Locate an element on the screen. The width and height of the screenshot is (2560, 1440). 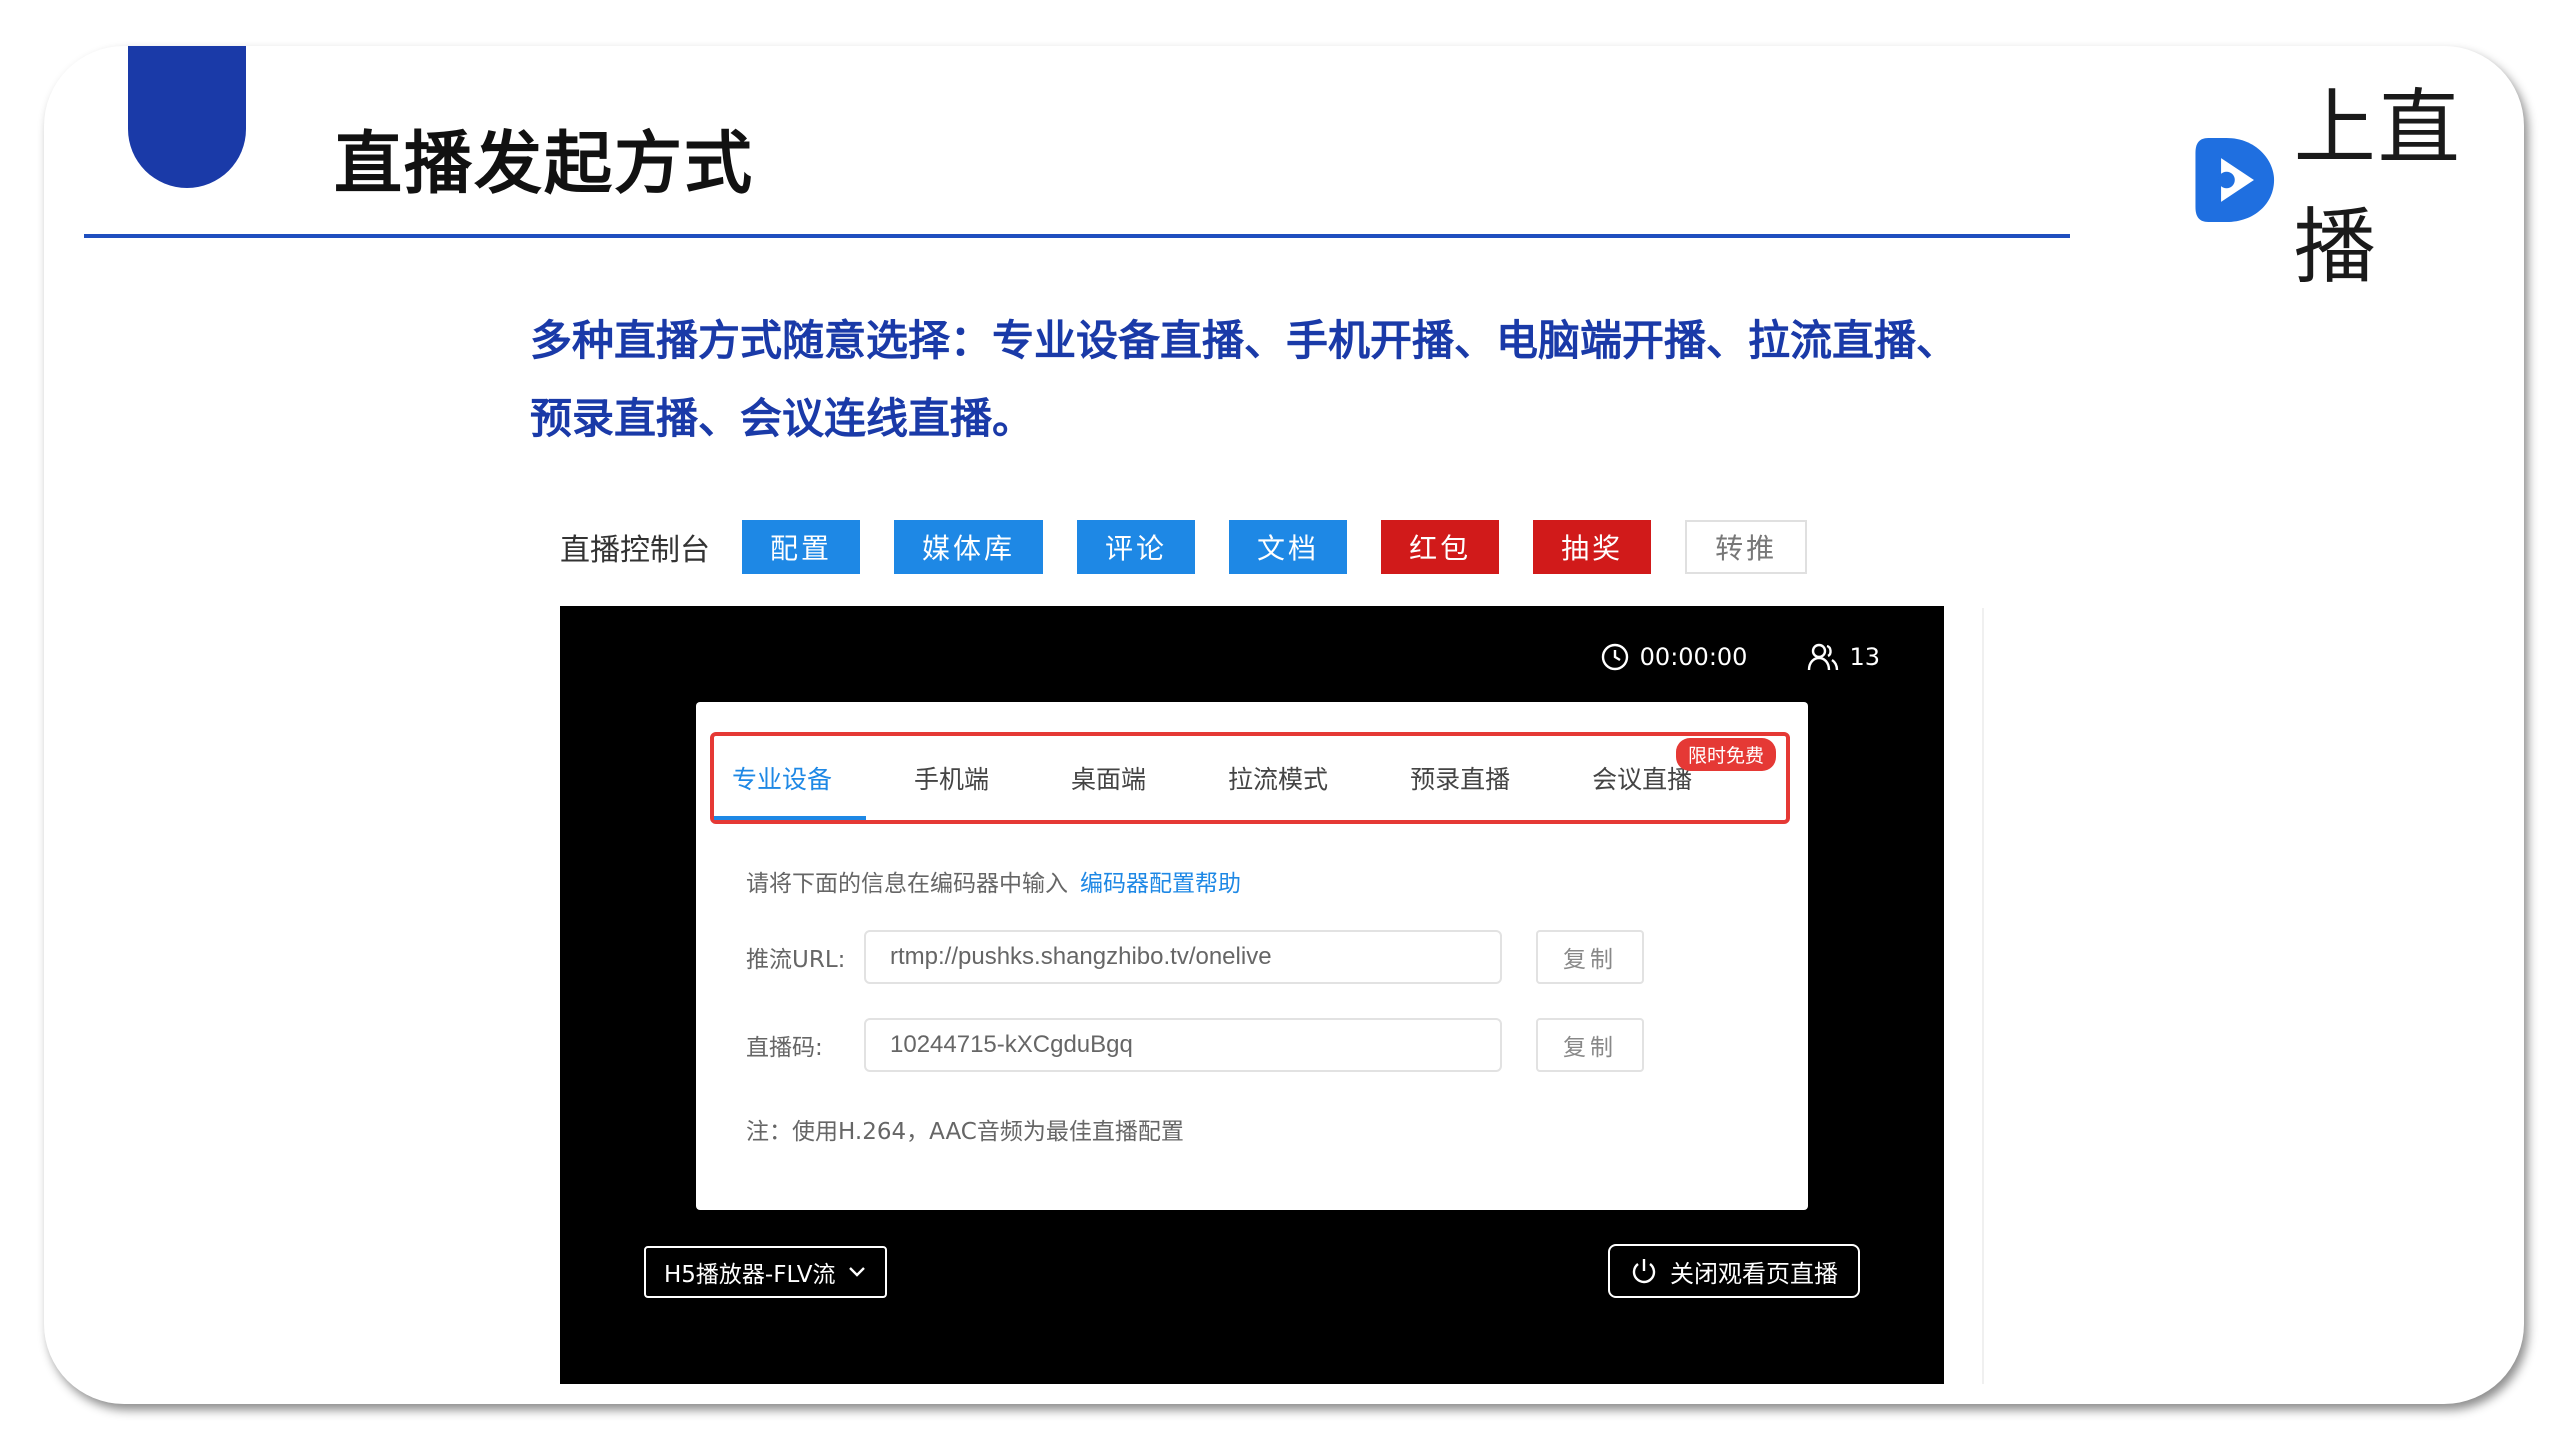
player-select-value: H5播放器-FLV流 is located at coordinates (750, 1275).